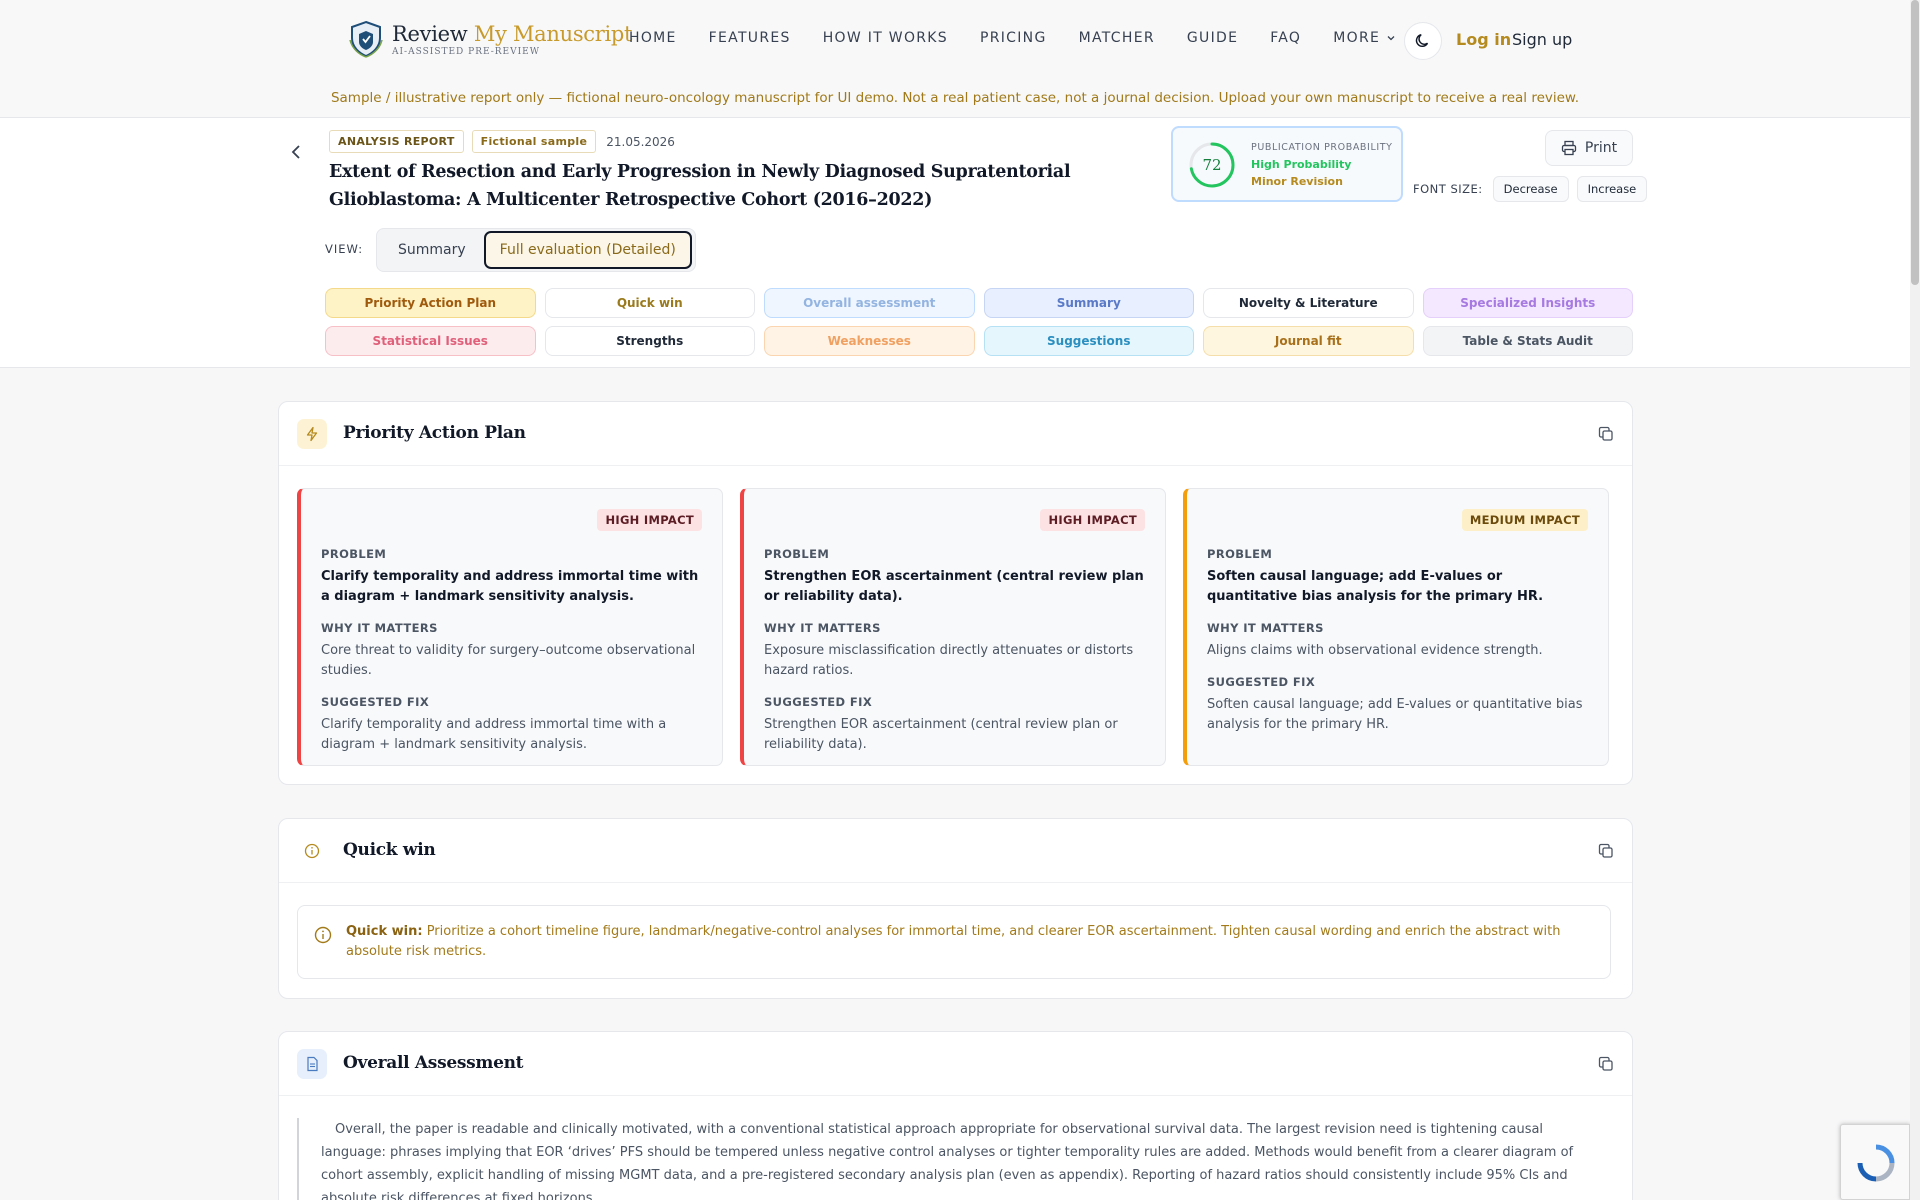  I want to click on recaptcha-badge, so click(1875, 1162).